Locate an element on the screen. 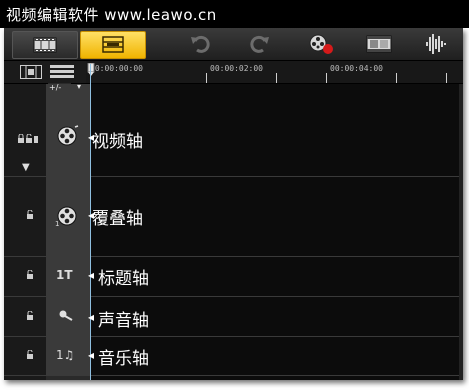 This screenshot has width=469, height=390. track-header-title: 1T is located at coordinates (68, 277).